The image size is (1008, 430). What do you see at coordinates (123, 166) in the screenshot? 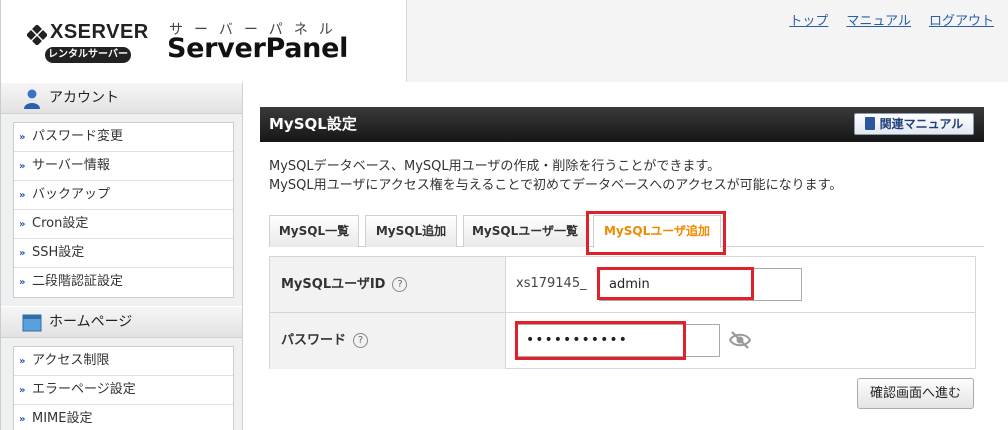
I see `sidebar-item-server-info: » サーバー情報` at bounding box center [123, 166].